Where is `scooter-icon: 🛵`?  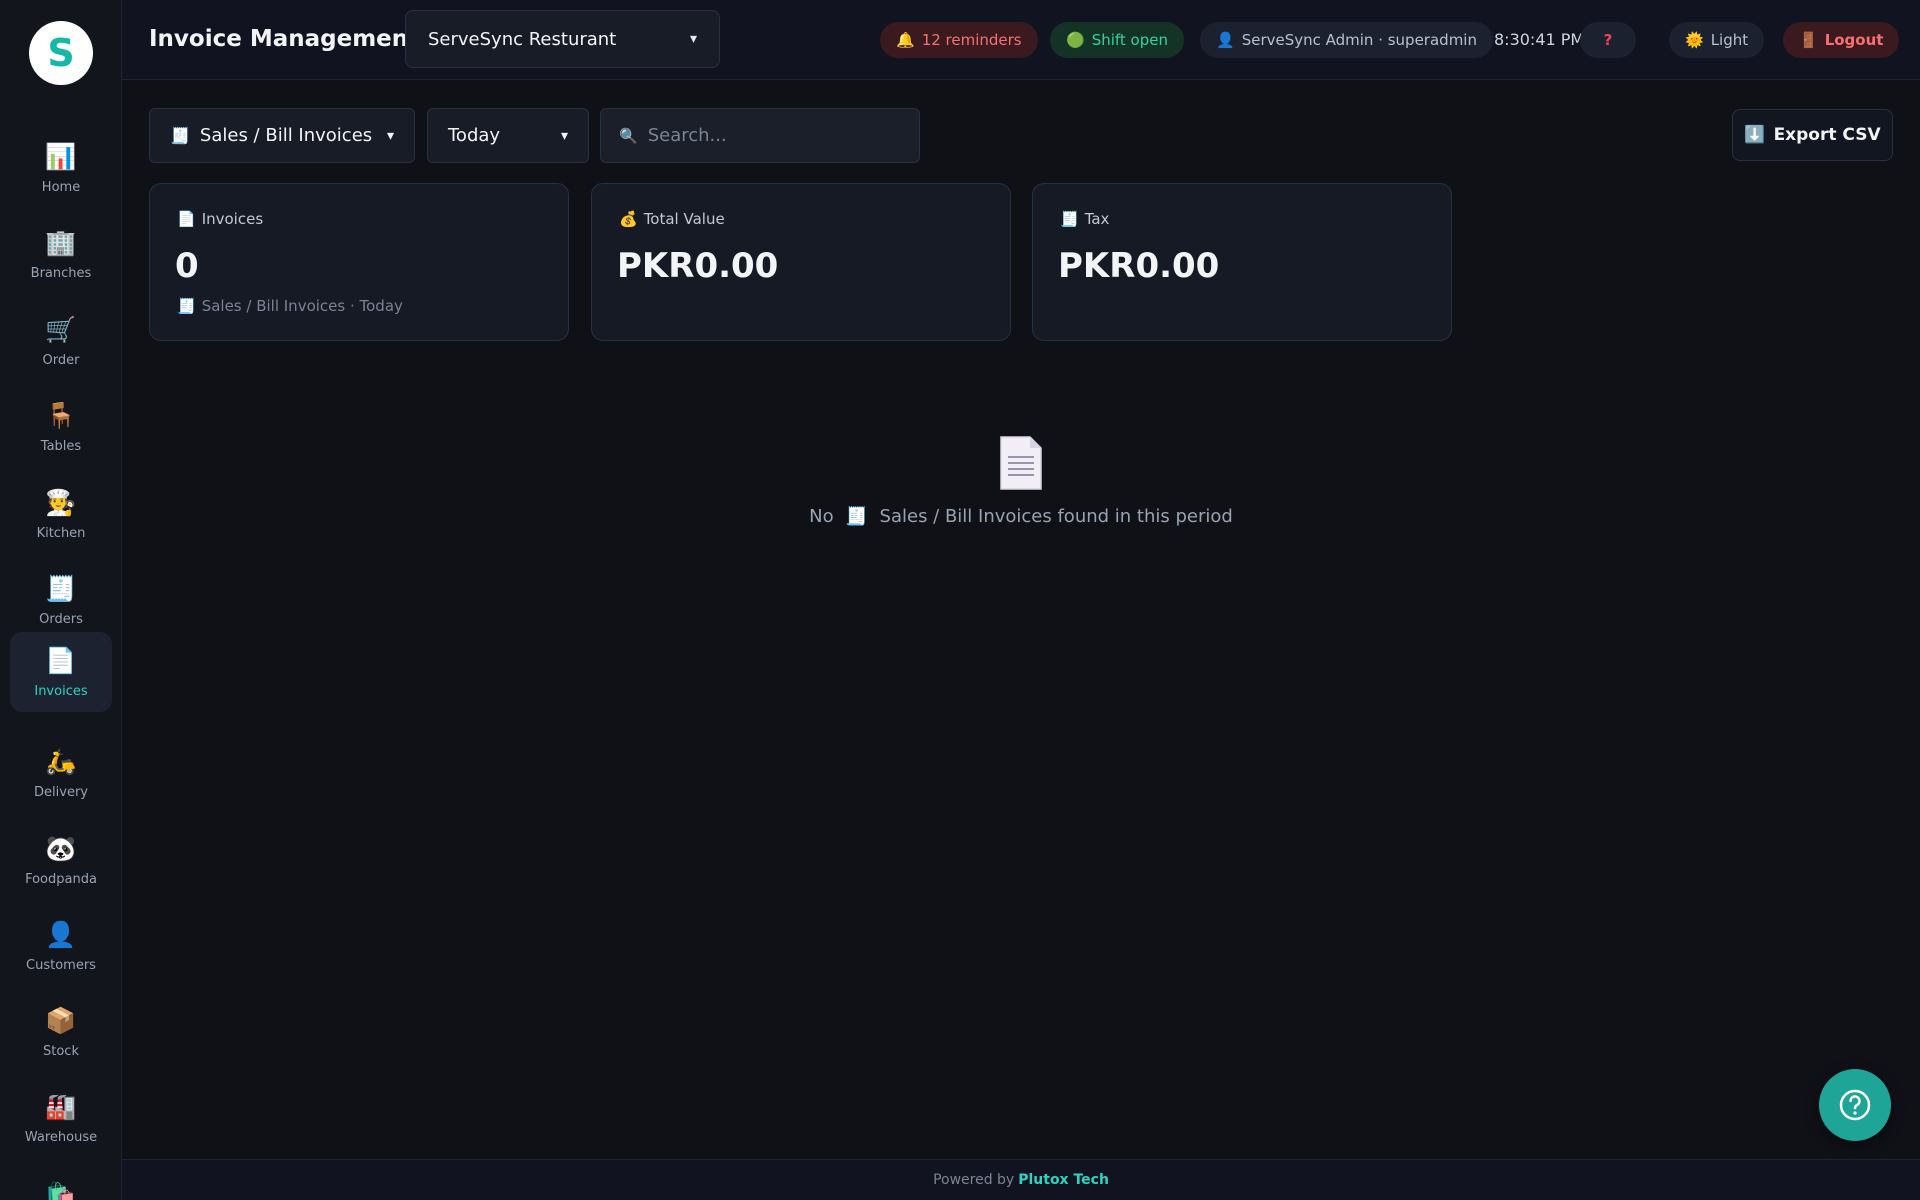 scooter-icon: 🛵 is located at coordinates (61, 761).